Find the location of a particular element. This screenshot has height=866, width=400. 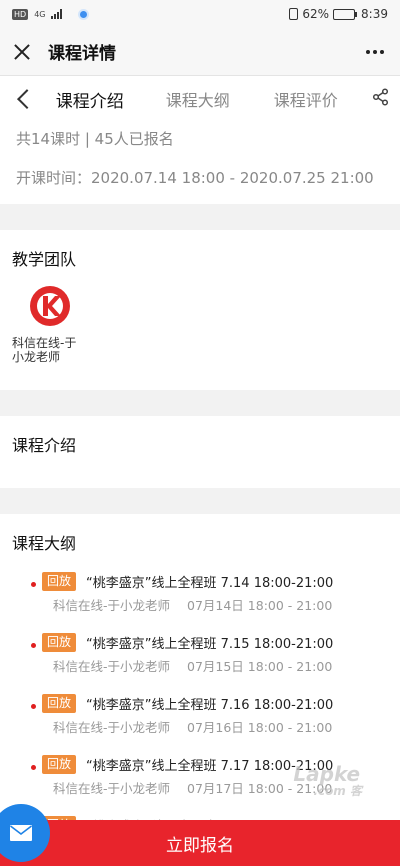

lesson-time: 07月15日 18:00 - 21:00 is located at coordinates (260, 666).